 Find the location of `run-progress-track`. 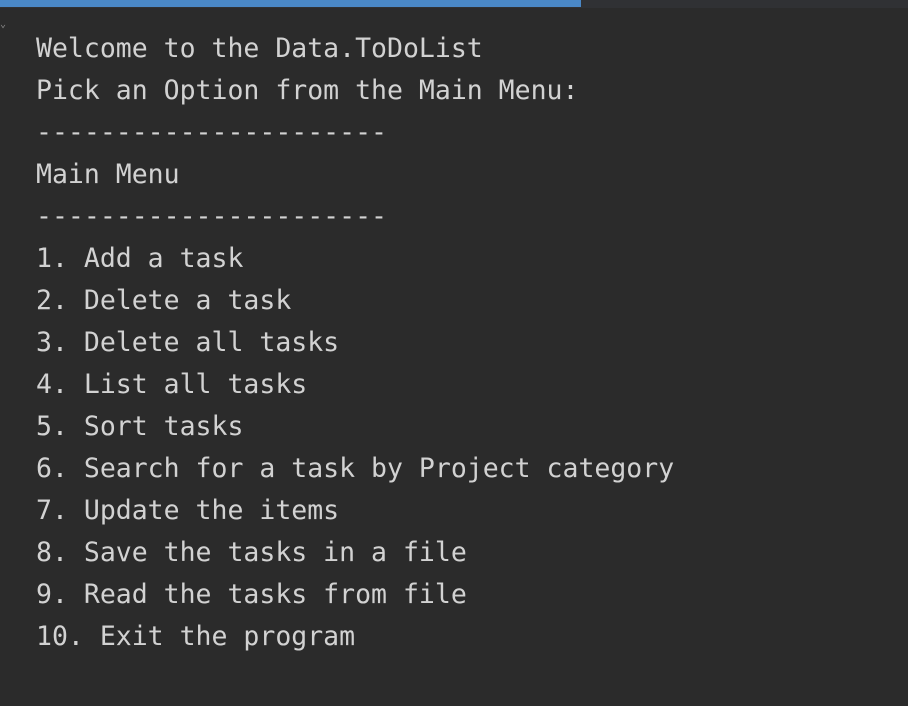

run-progress-track is located at coordinates (454, 4).